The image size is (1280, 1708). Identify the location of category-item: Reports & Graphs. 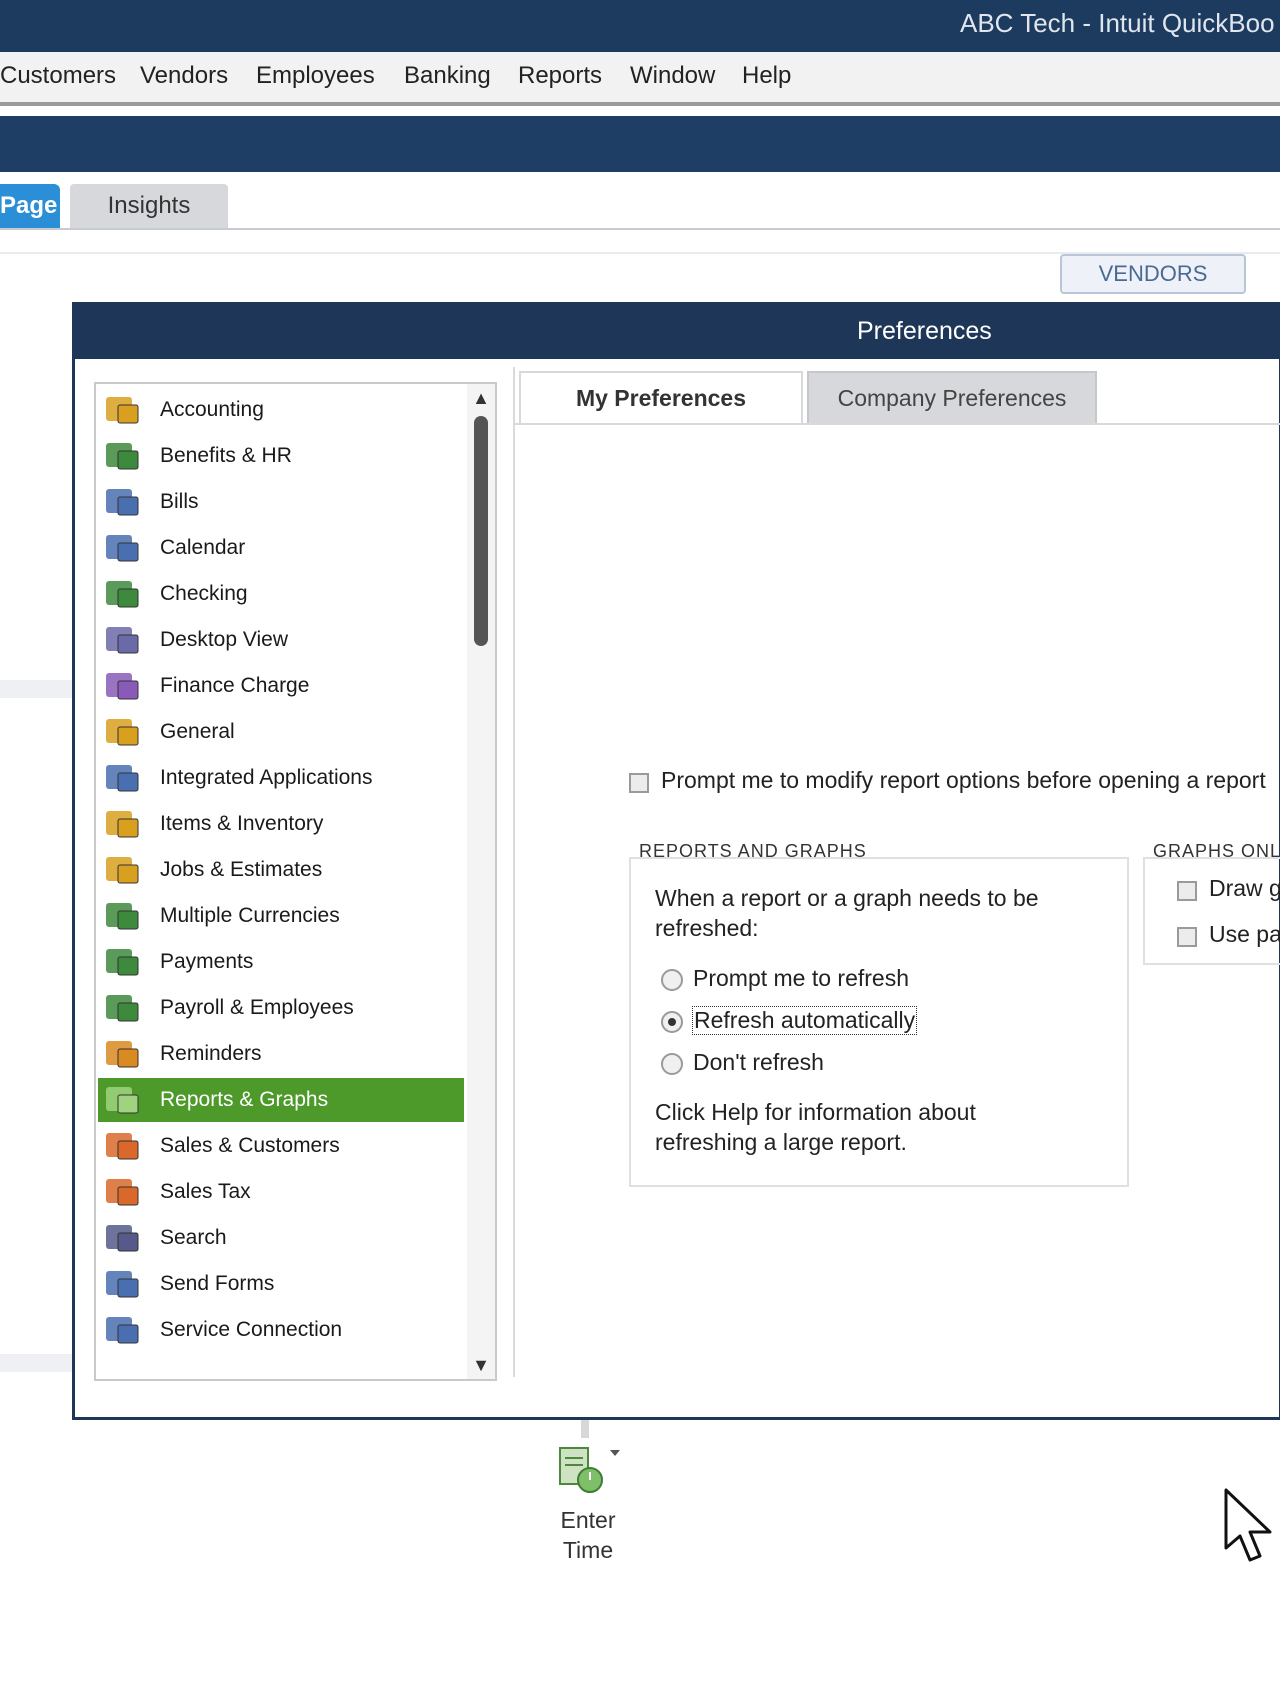
(281, 1100).